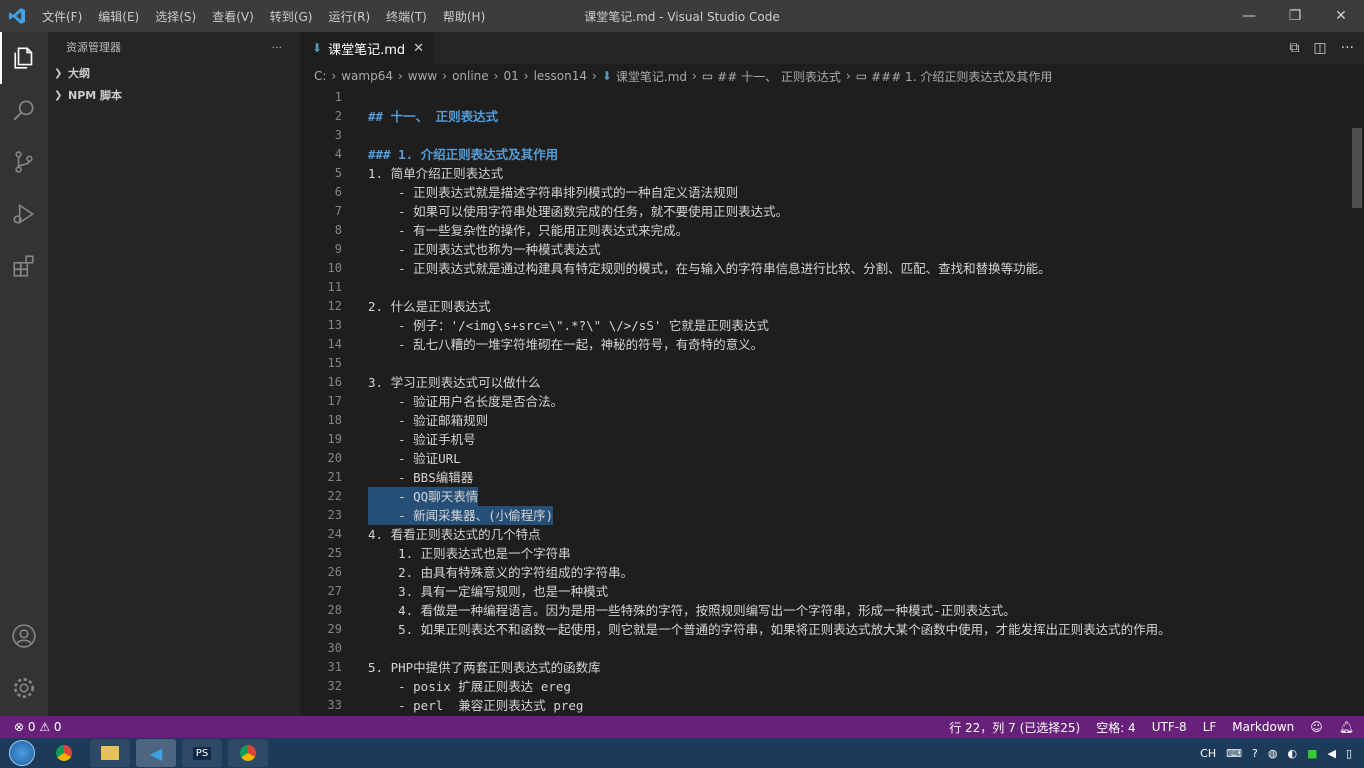 The width and height of the screenshot is (1364, 768). Describe the element at coordinates (24, 266) in the screenshot. I see `extensions-icon` at that location.